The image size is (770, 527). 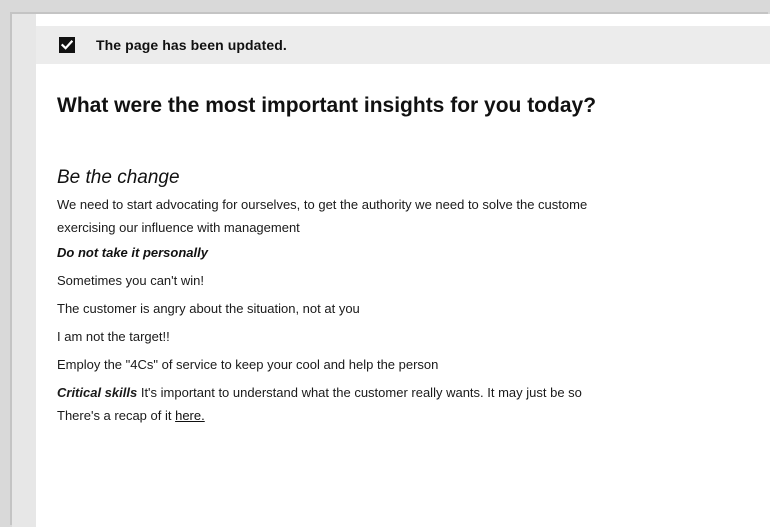 What do you see at coordinates (403, 45) in the screenshot?
I see `update-notice-bar: The page has been updated.` at bounding box center [403, 45].